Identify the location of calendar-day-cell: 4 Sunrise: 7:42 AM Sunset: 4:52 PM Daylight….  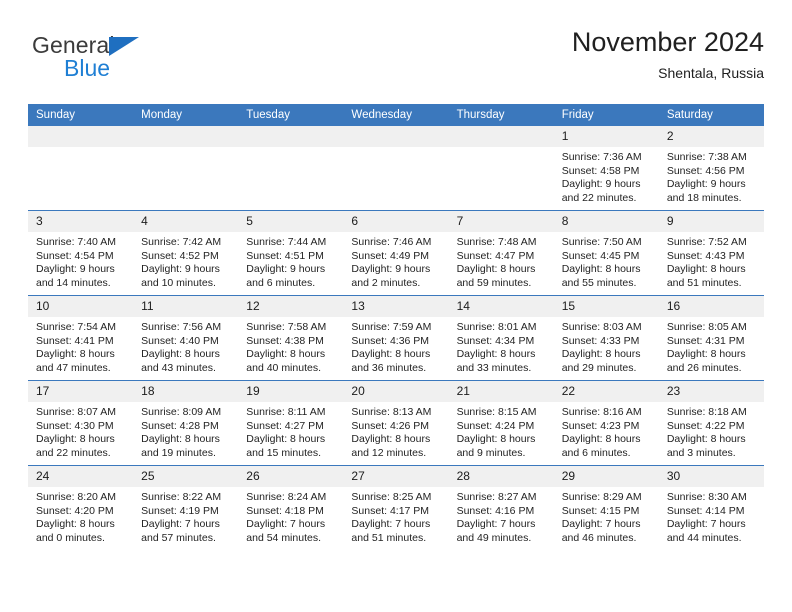
(186, 253).